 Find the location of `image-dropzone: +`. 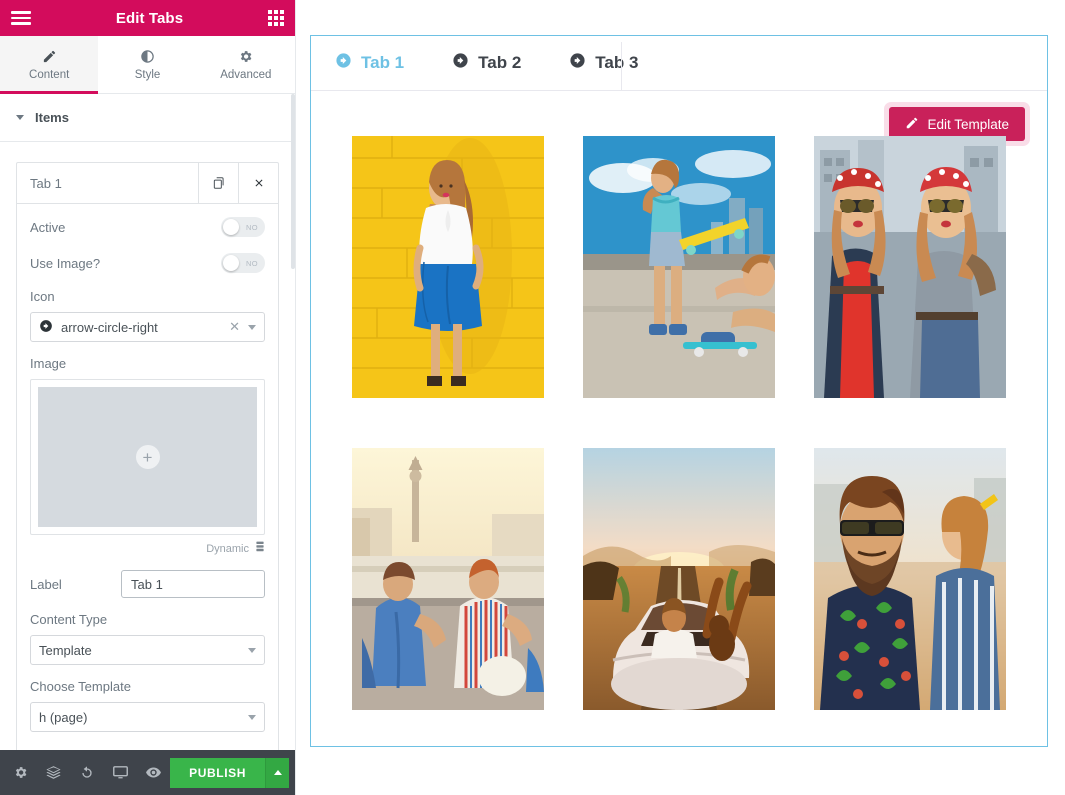

image-dropzone: + is located at coordinates (147, 457).